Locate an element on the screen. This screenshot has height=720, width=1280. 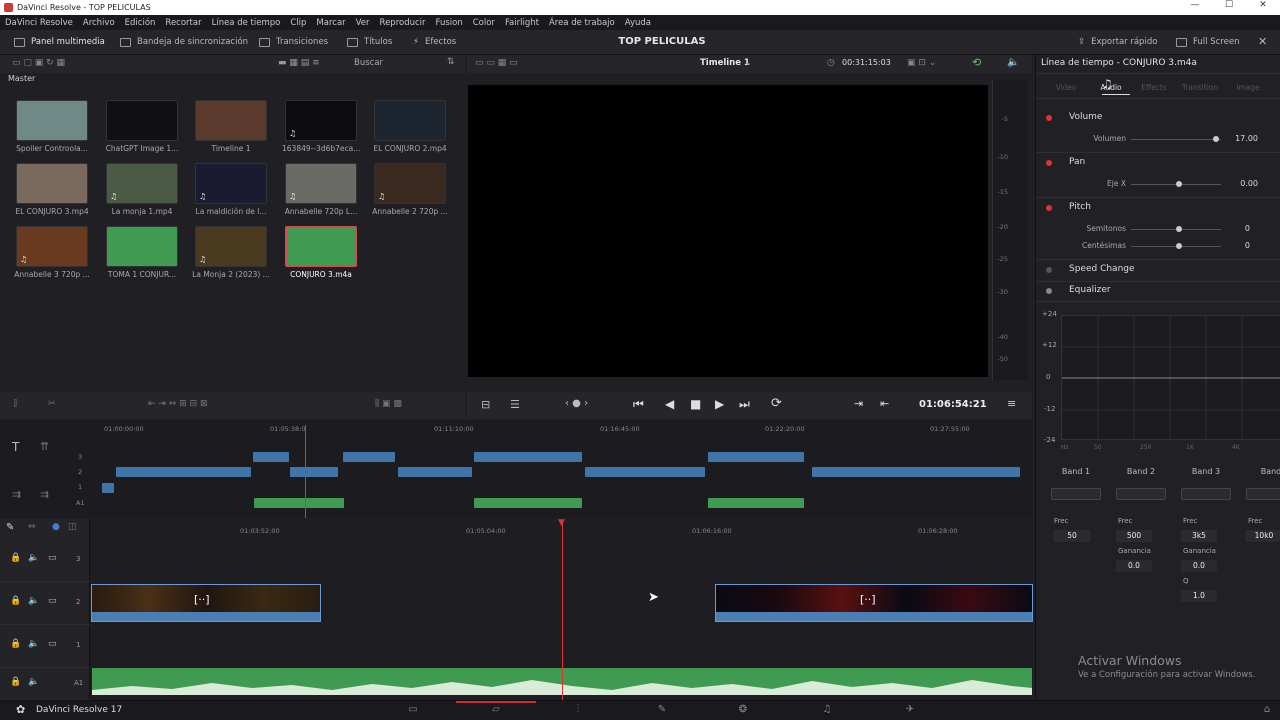
menu-ver: Ver is located at coordinates (363, 23).